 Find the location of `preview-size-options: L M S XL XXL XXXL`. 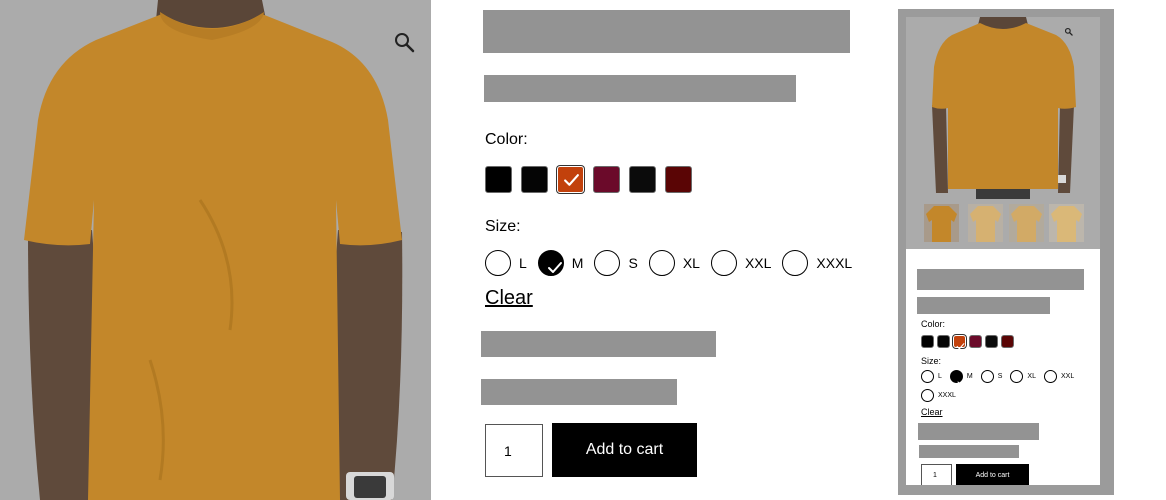

preview-size-options: L M S XL XXL XXXL is located at coordinates (1003, 386).